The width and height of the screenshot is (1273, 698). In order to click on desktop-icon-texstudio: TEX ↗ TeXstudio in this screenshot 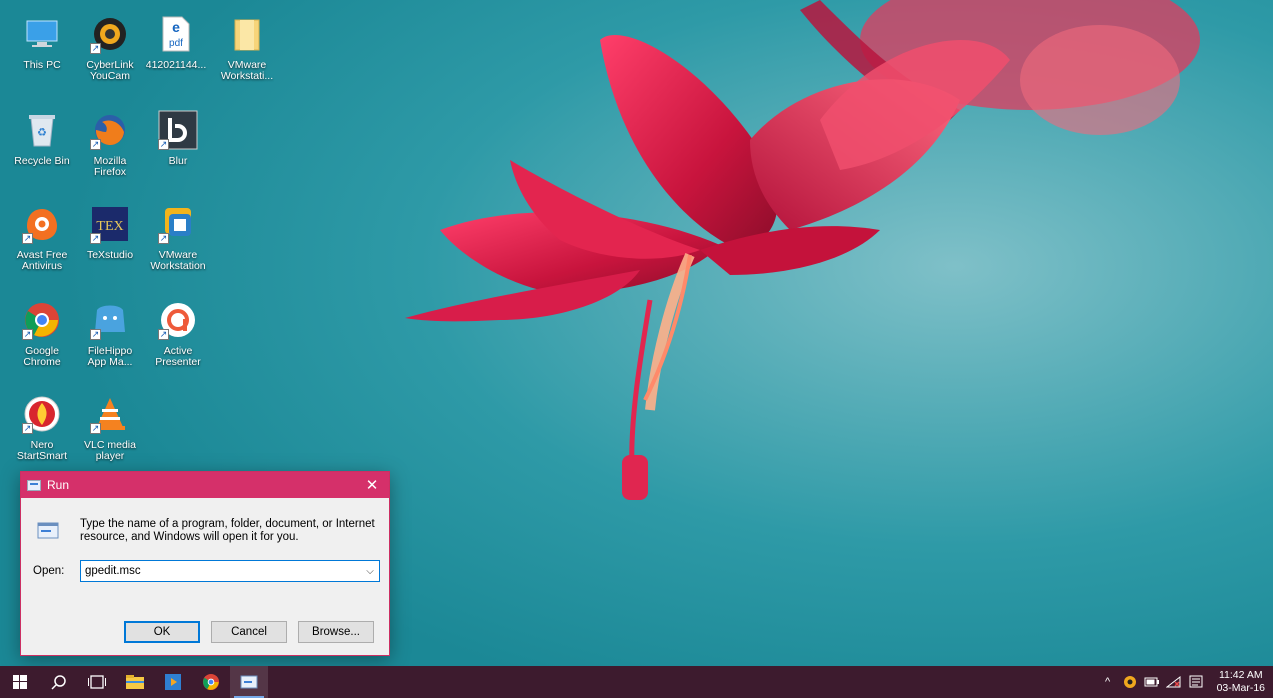, I will do `click(110, 232)`.